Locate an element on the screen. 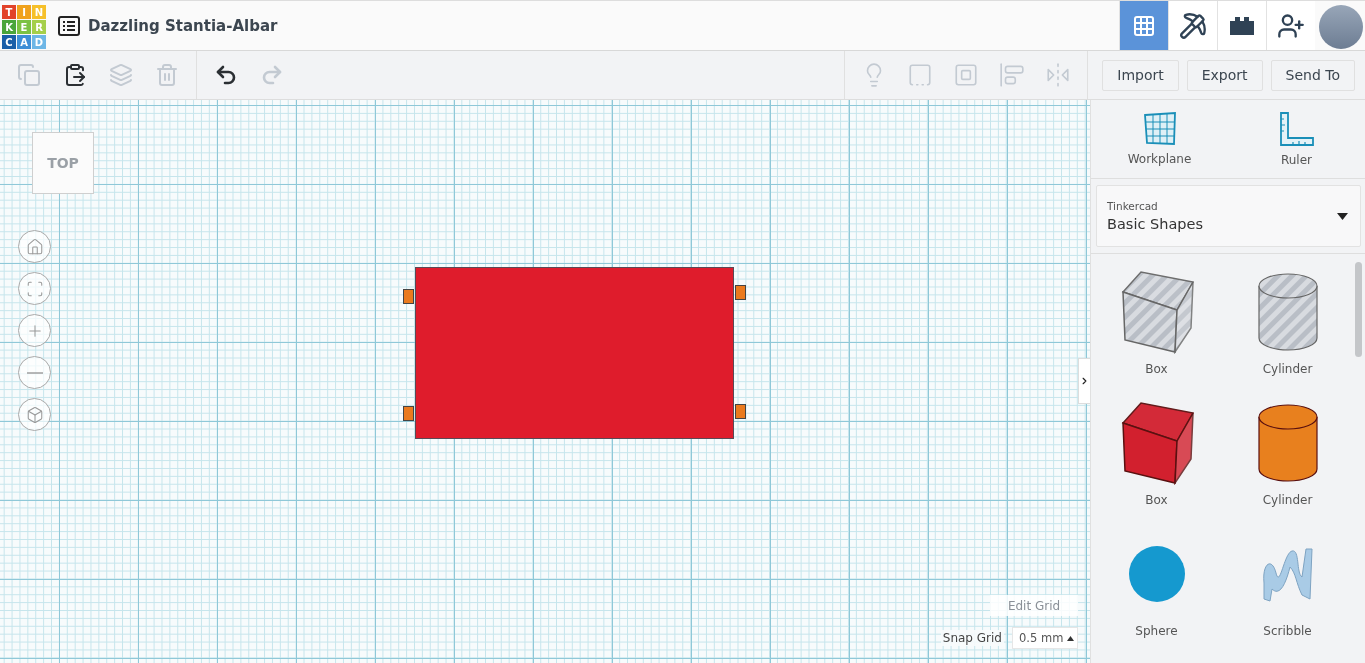 This screenshot has width=1365, height=663. paste-icon is located at coordinates (75, 75).